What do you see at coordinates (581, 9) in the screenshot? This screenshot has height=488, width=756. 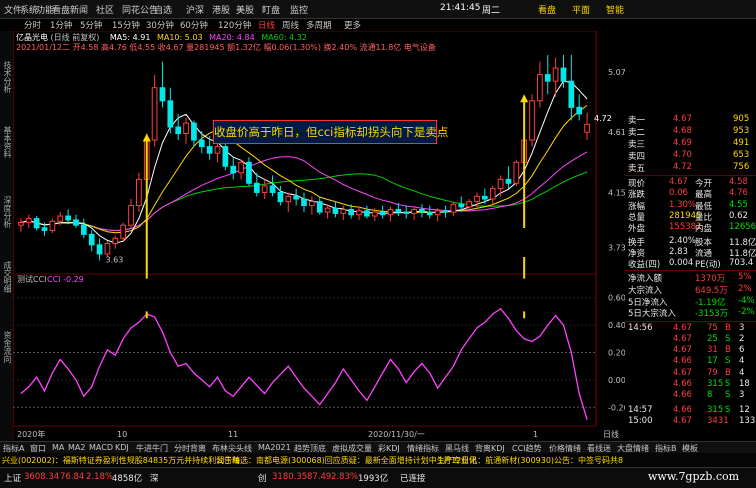 I see `menu-item: 平面` at bounding box center [581, 9].